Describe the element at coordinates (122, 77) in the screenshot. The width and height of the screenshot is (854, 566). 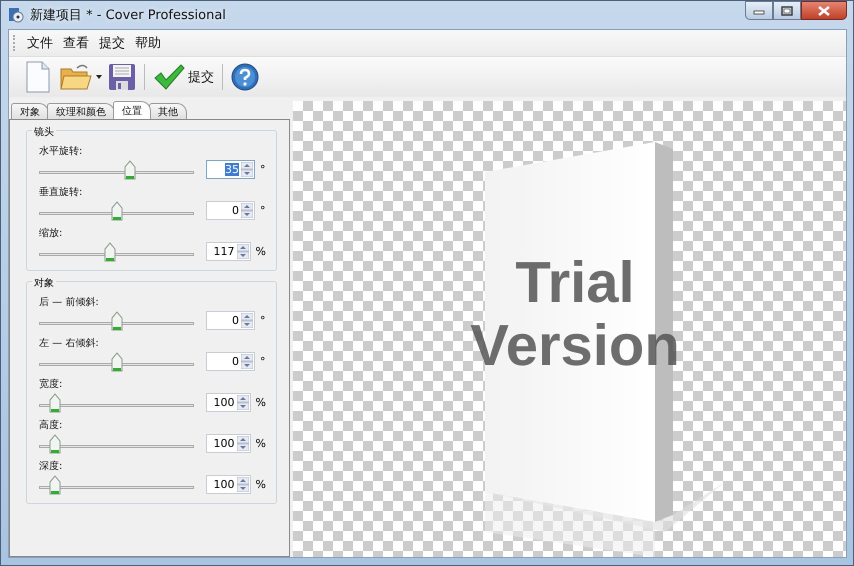
I see `save-button` at that location.